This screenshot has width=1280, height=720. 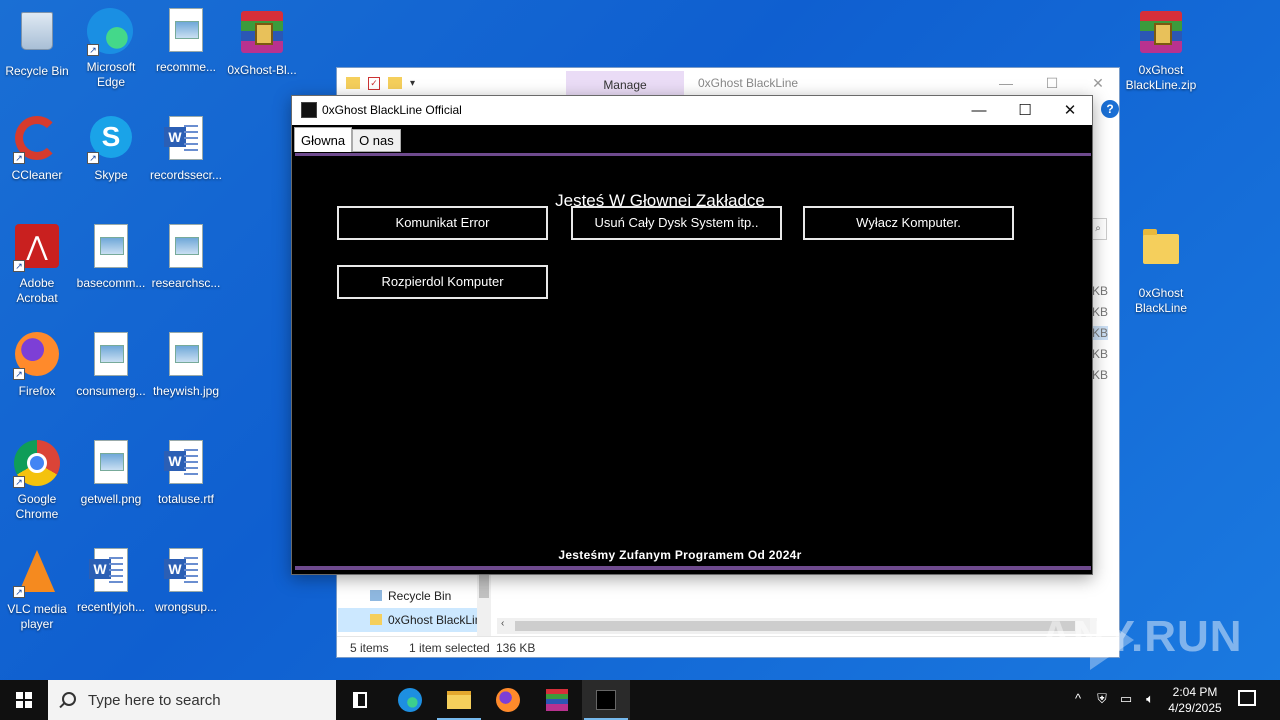 I want to click on horizontal-scrollbar: ‹, so click(x=797, y=626).